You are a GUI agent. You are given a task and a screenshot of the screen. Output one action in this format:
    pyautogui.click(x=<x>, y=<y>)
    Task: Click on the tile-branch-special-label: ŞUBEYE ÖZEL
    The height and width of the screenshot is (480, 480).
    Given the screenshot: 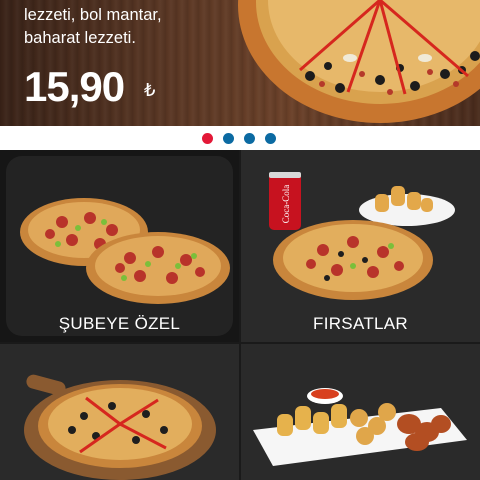 What is the action you would take?
    pyautogui.click(x=119, y=323)
    